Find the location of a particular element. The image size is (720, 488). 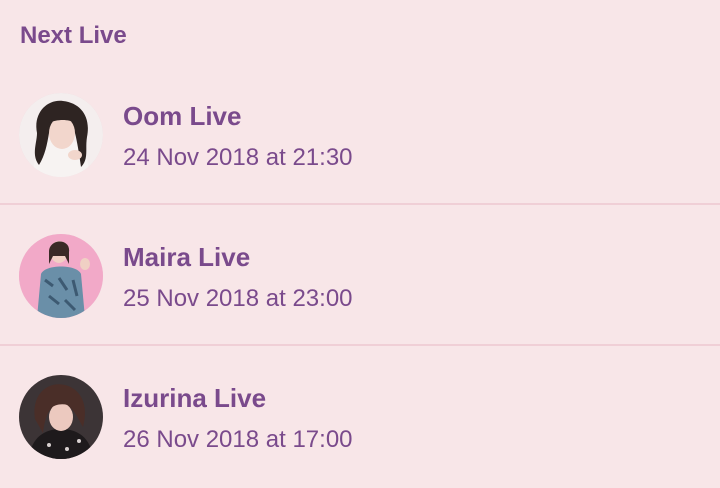

avatar-photo-izurina is located at coordinates (61, 417).